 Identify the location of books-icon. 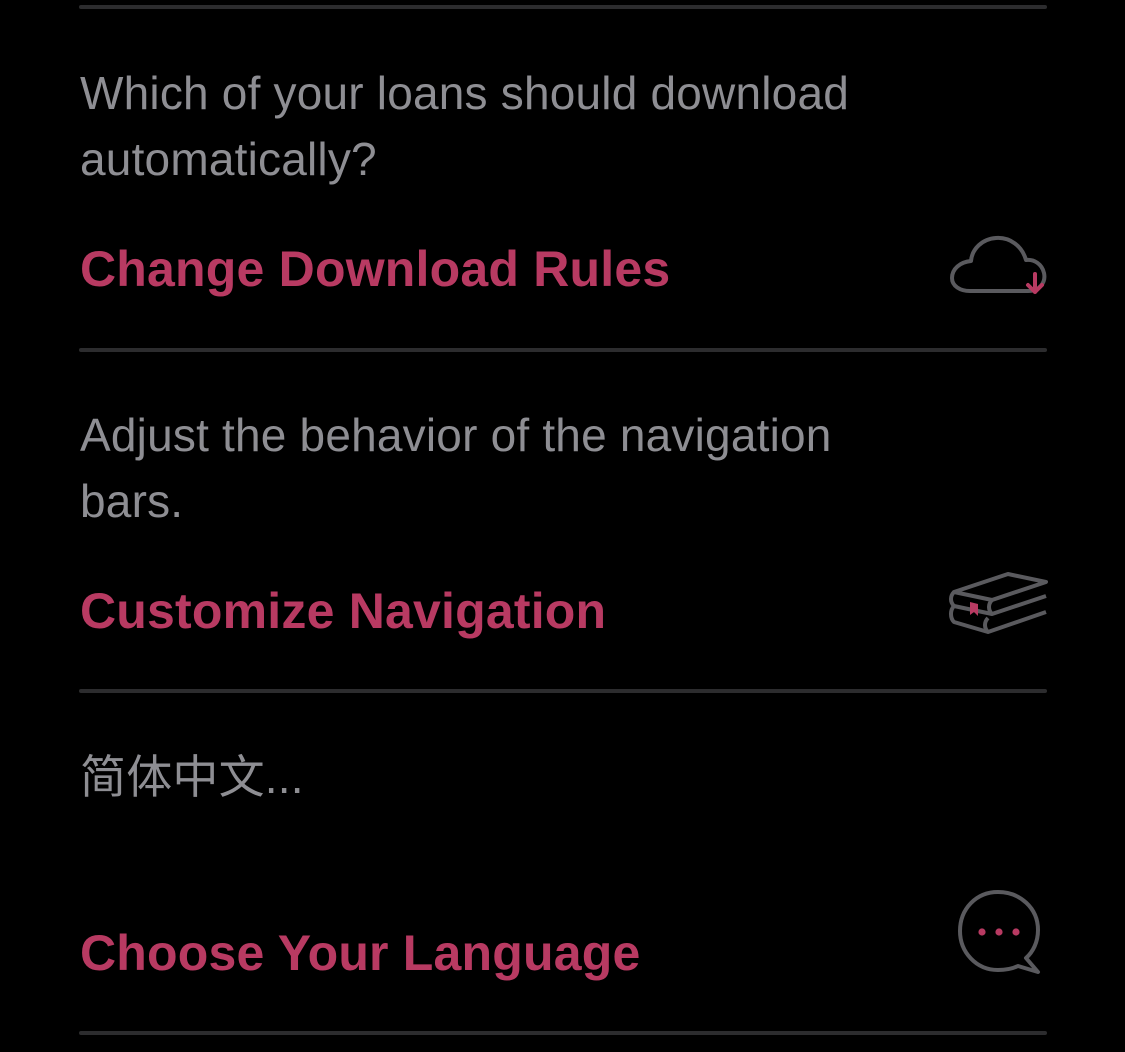
(999, 603).